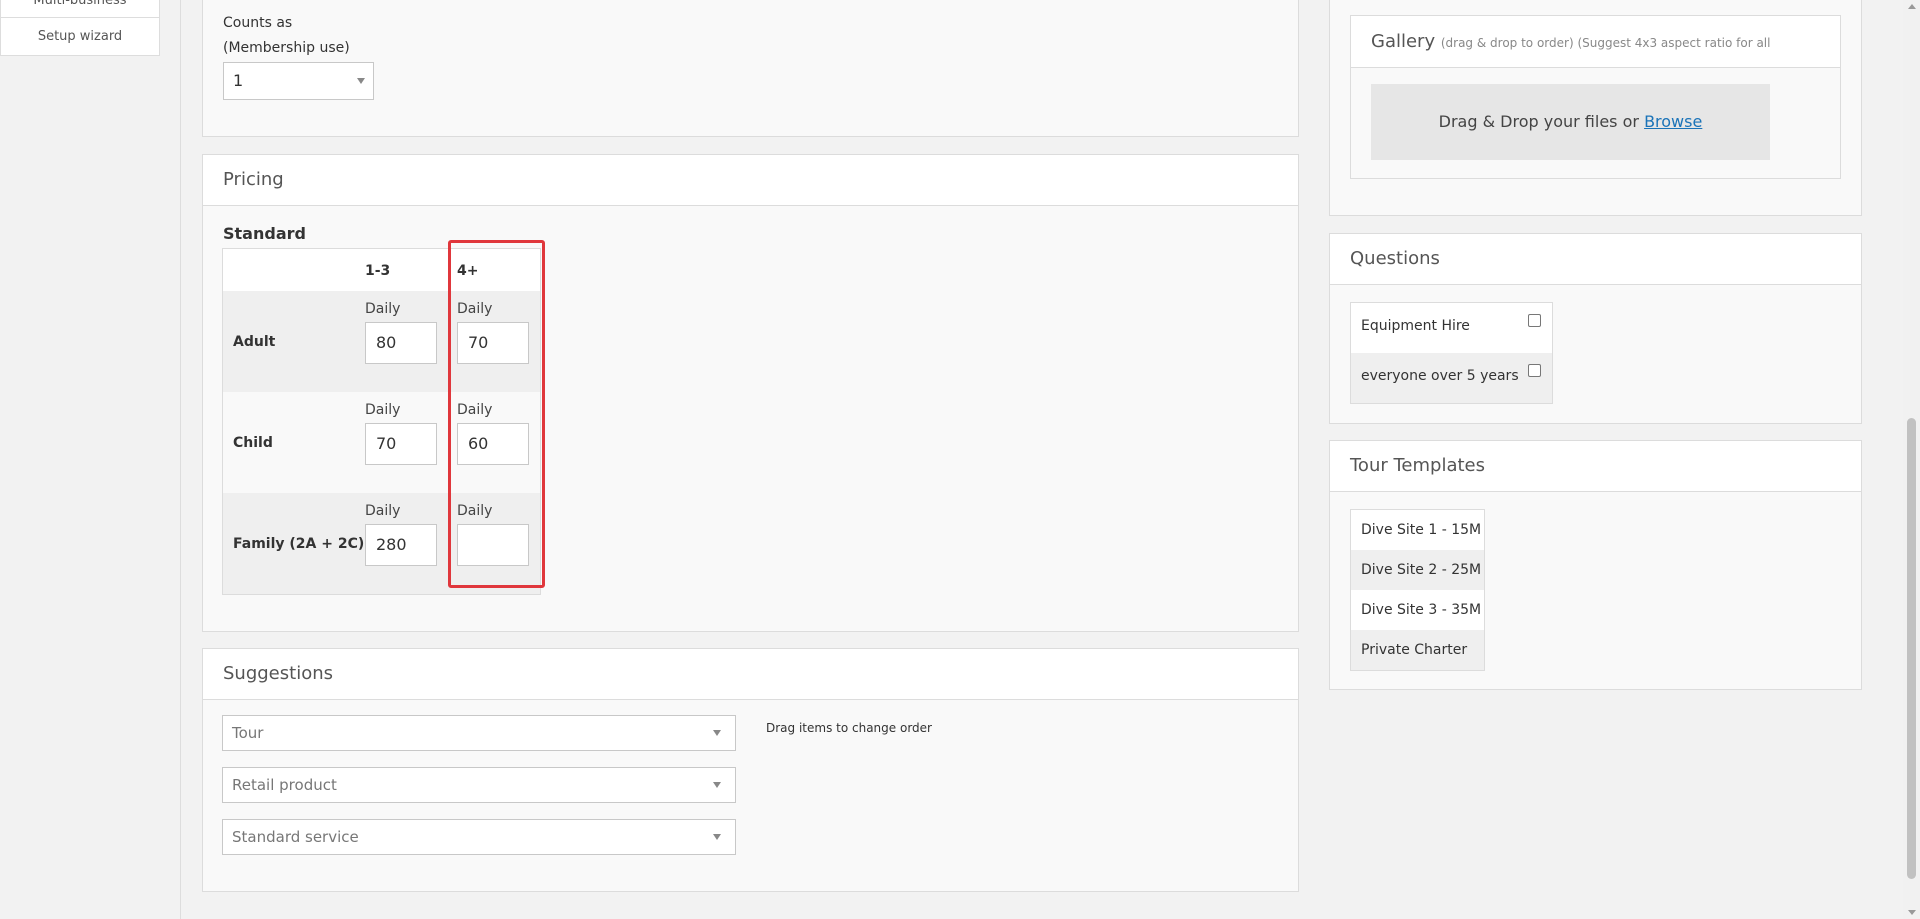 The width and height of the screenshot is (1920, 919). I want to click on tour-template-item: Dive Site 1 - 15M, so click(1417, 530).